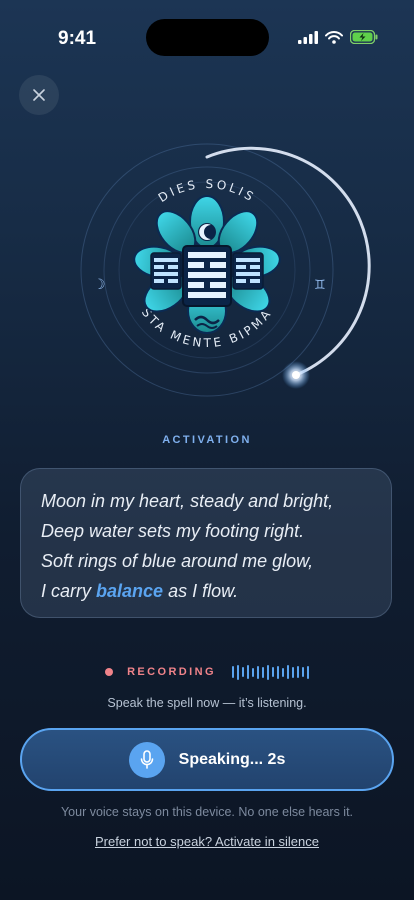  Describe the element at coordinates (201, 591) in the screenshot. I see `verse-text: as I flow.` at that location.